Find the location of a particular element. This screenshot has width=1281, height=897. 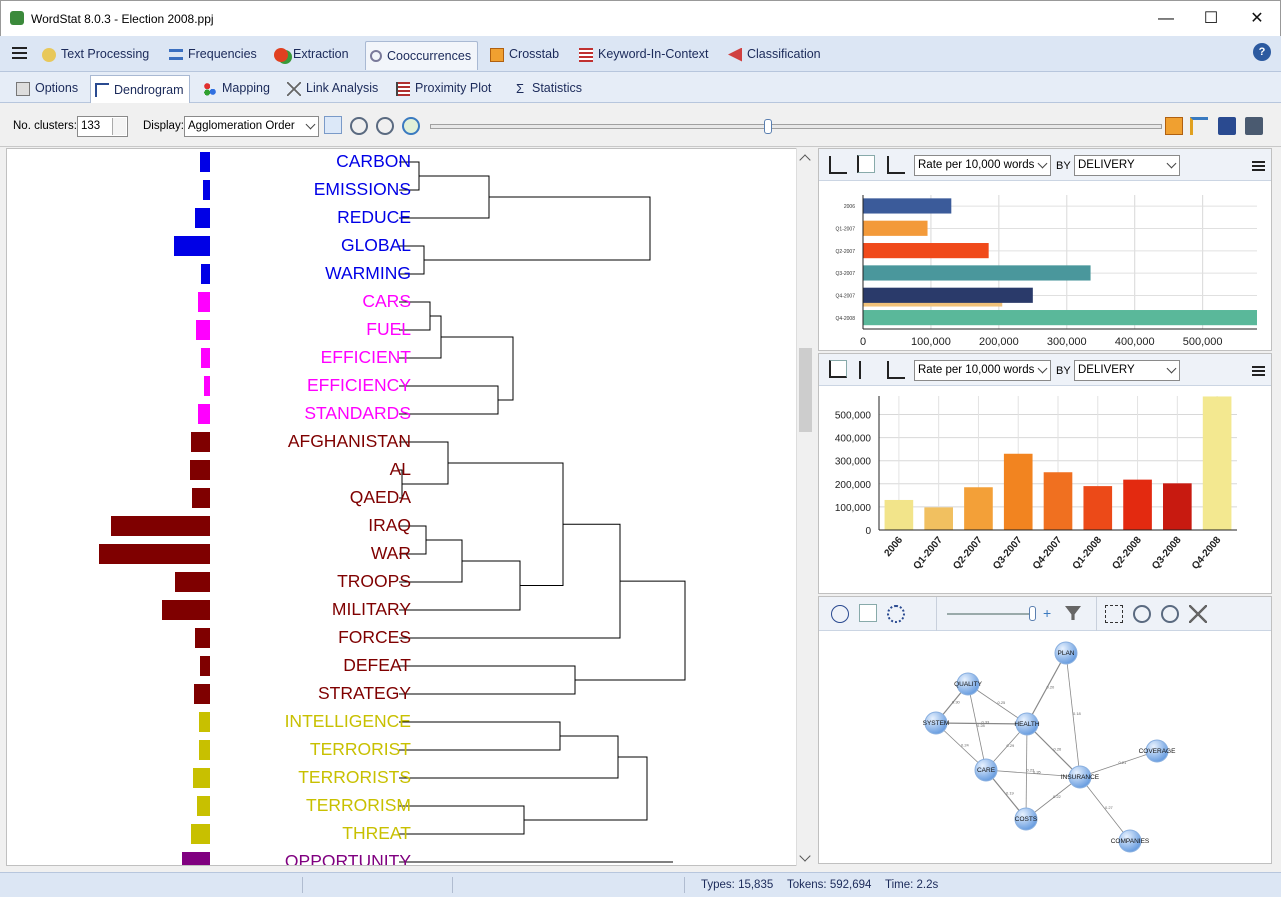

dendrogram-word: TROOPS is located at coordinates (374, 581).